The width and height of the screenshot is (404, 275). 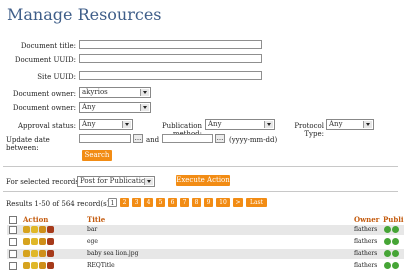 What do you see at coordinates (148, 202) in the screenshot?
I see `page-4: 4` at bounding box center [148, 202].